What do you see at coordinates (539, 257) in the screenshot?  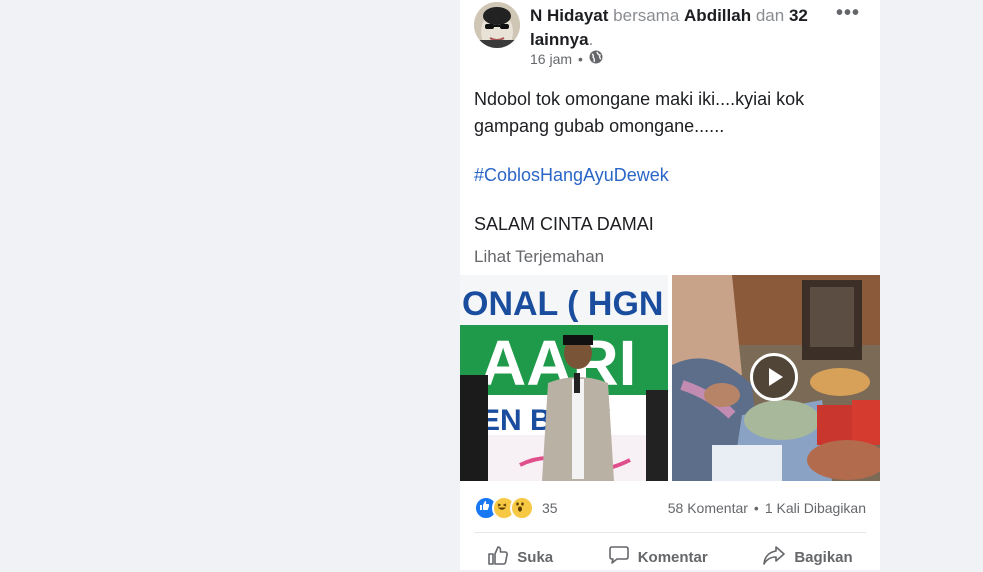 I see `see-translation-link: Lihat Terjemahan` at bounding box center [539, 257].